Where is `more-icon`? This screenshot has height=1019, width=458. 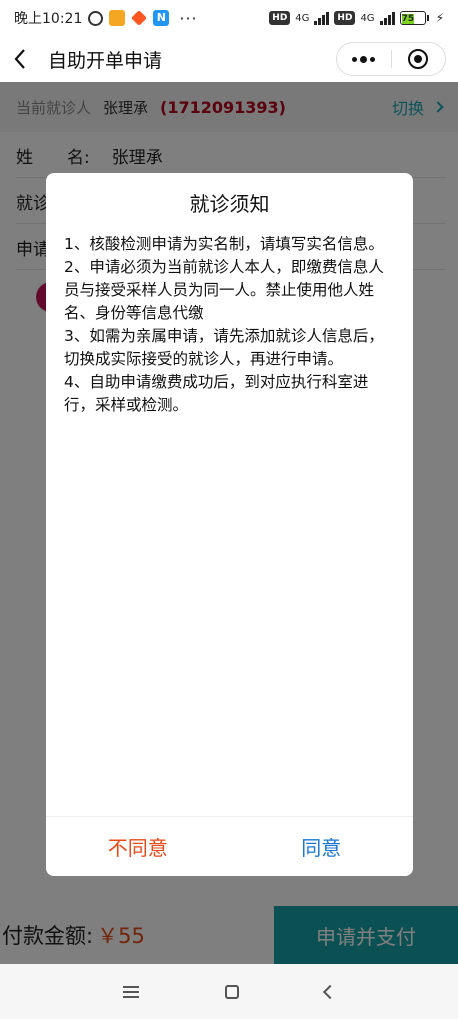 more-icon is located at coordinates (364, 59).